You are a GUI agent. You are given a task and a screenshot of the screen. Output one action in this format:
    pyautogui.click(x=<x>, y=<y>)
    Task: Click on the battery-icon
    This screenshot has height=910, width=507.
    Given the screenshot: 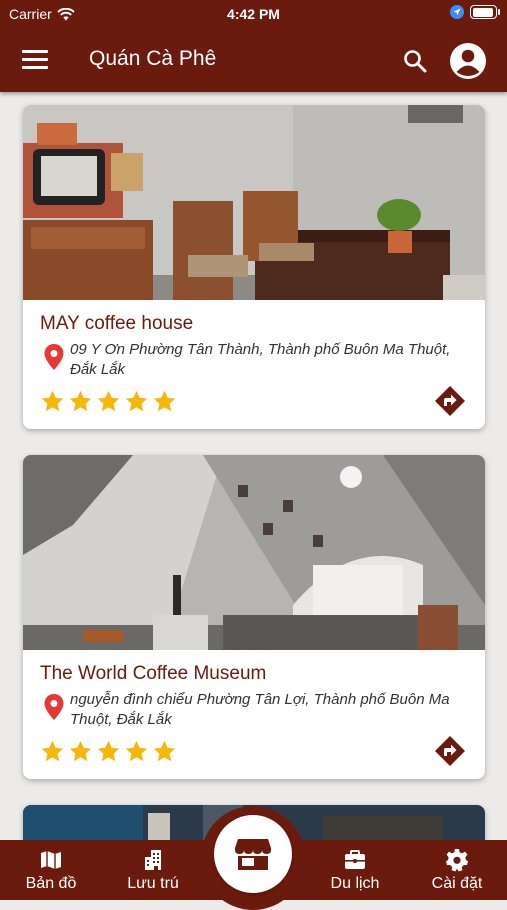 What is the action you would take?
    pyautogui.click(x=485, y=12)
    